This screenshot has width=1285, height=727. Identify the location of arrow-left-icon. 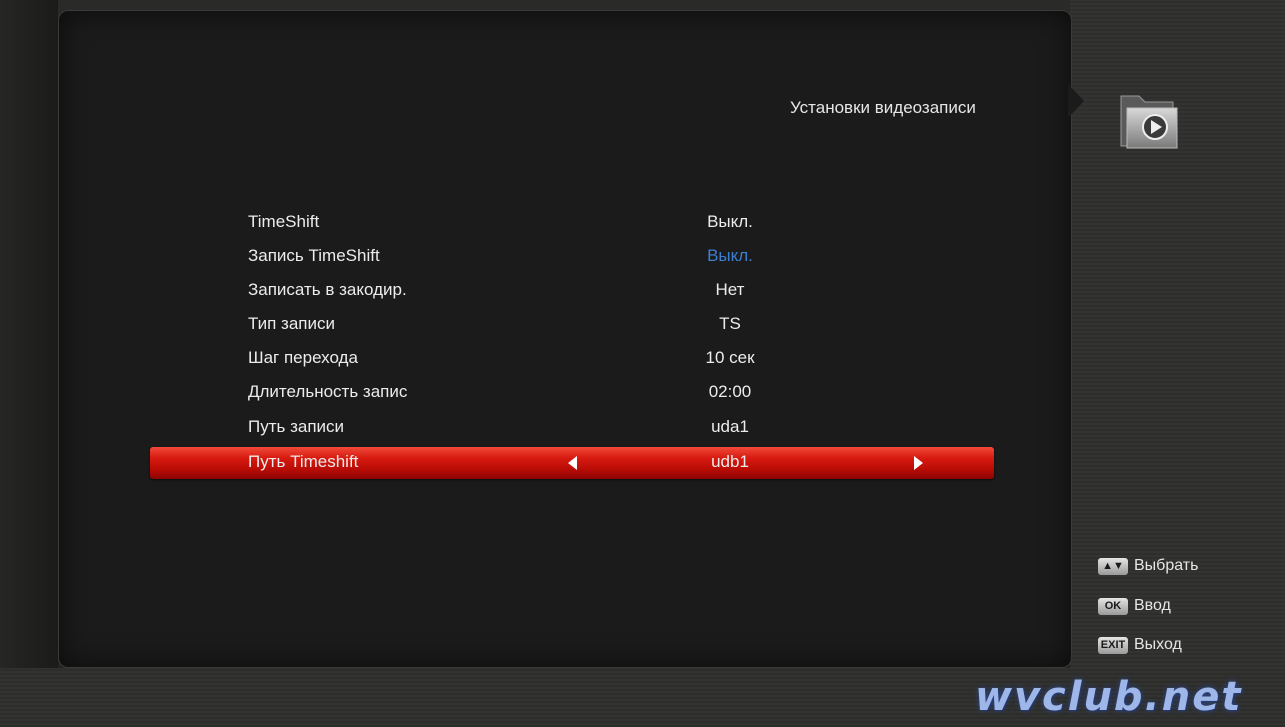
(572, 463).